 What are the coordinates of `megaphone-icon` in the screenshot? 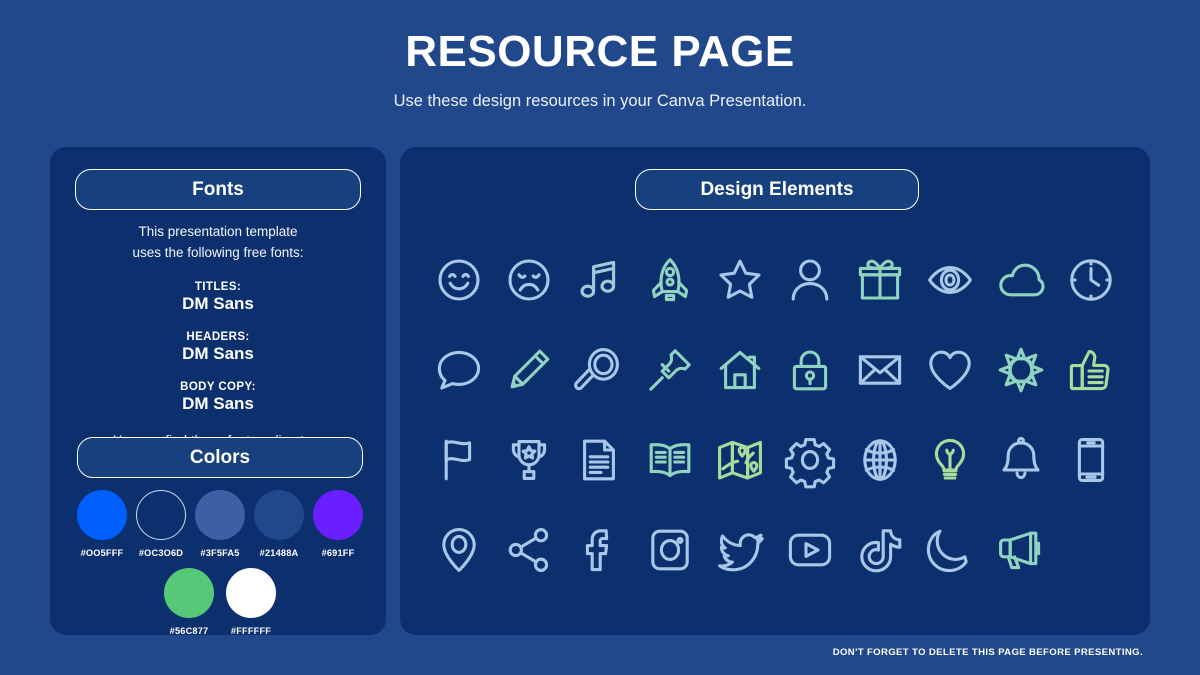 It's located at (1021, 550).